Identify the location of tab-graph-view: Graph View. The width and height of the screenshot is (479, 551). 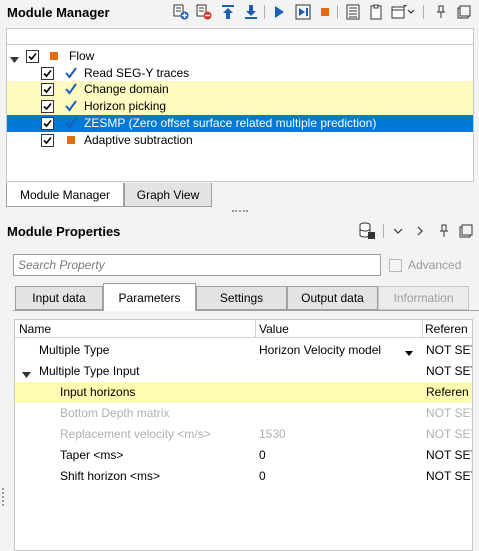
(168, 195).